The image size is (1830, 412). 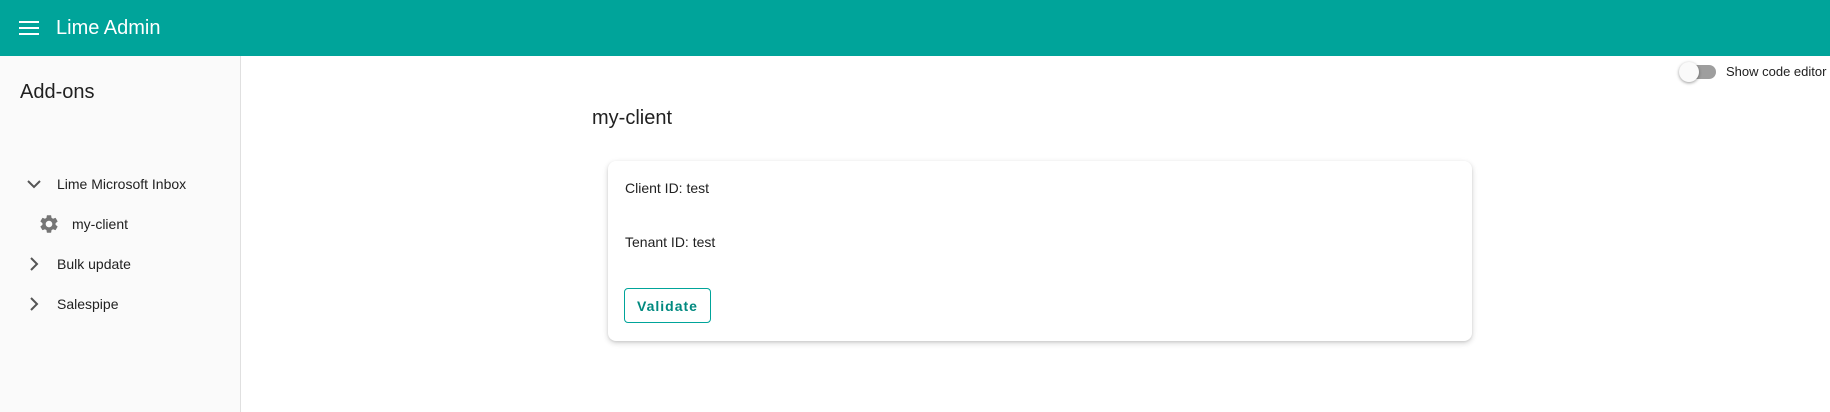 What do you see at coordinates (670, 242) in the screenshot?
I see `tenant-id-text: Tenant ID: test` at bounding box center [670, 242].